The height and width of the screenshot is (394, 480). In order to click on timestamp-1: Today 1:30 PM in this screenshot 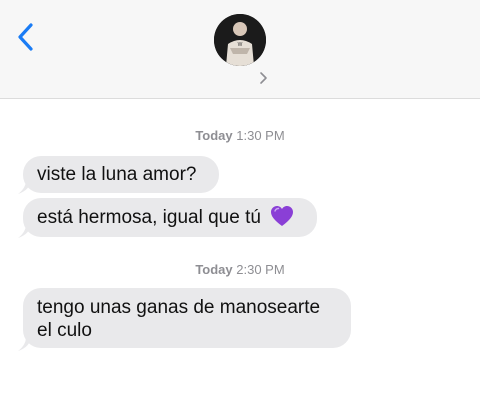, I will do `click(240, 135)`.